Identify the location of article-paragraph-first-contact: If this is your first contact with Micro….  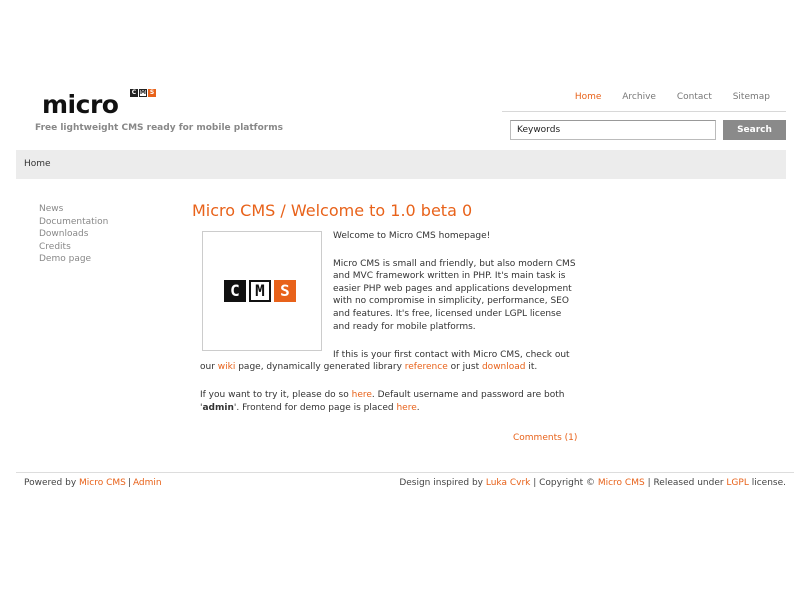
(390, 361).